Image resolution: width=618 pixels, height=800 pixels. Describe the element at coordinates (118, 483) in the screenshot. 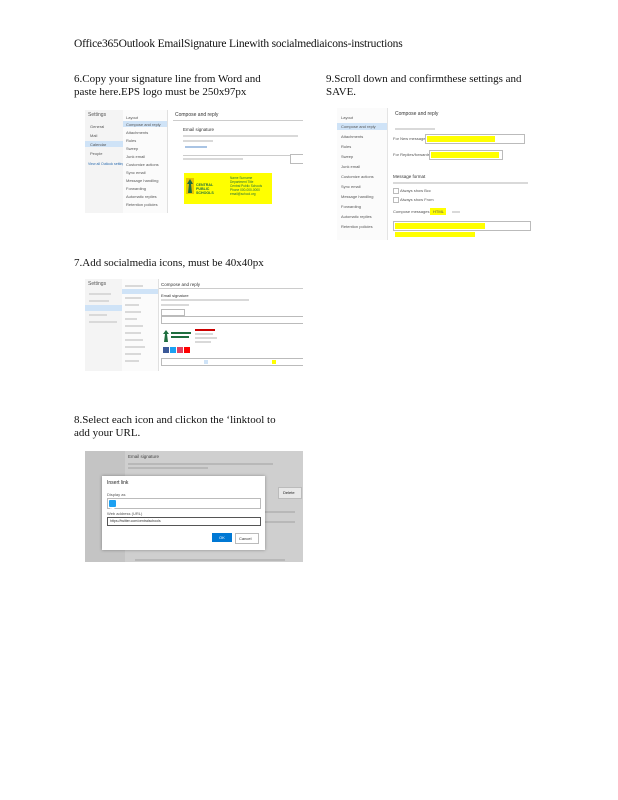

I see `dialog-title: Insert link` at that location.